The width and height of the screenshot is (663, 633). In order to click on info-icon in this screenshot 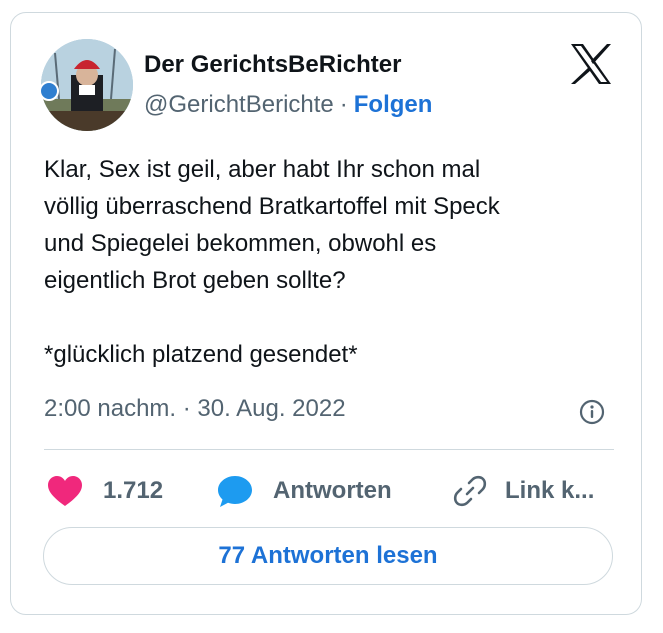, I will do `click(592, 412)`.